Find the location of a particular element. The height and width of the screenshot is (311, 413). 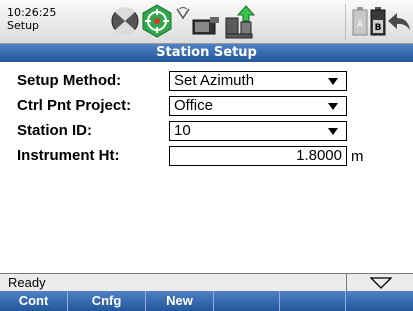

svg-text: B is located at coordinates (378, 28).